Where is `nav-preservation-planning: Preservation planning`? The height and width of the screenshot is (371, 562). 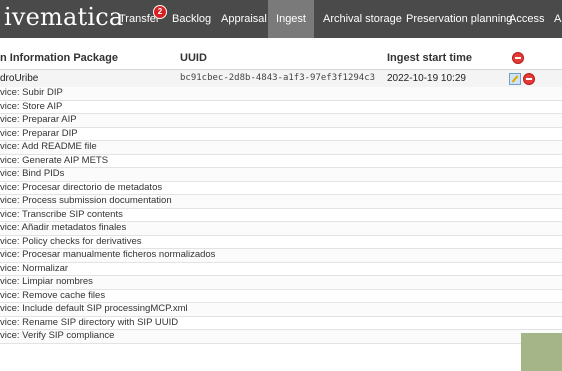
nav-preservation-planning: Preservation planning is located at coordinates (459, 19).